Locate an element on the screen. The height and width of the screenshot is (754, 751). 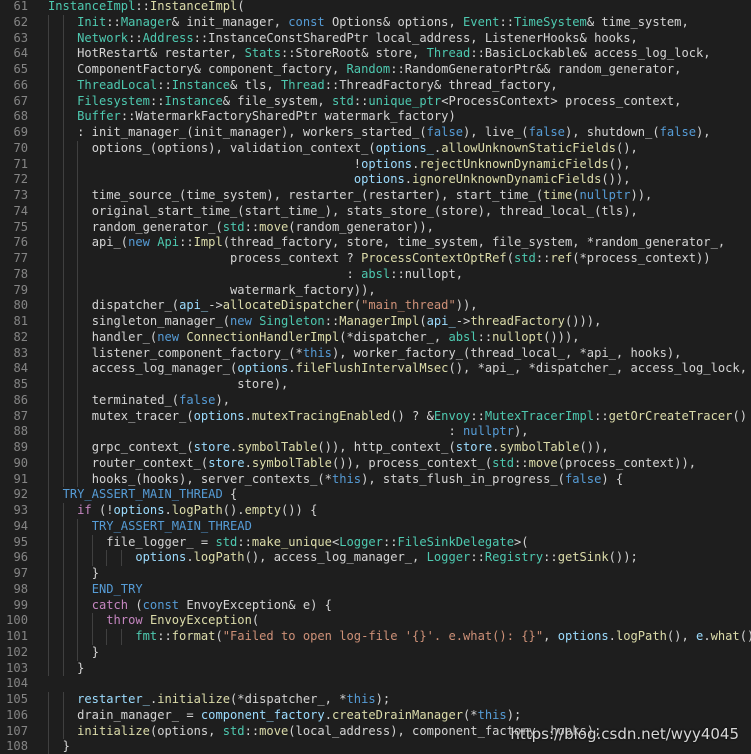
code-token: symbolTable is located at coordinates (277, 447).